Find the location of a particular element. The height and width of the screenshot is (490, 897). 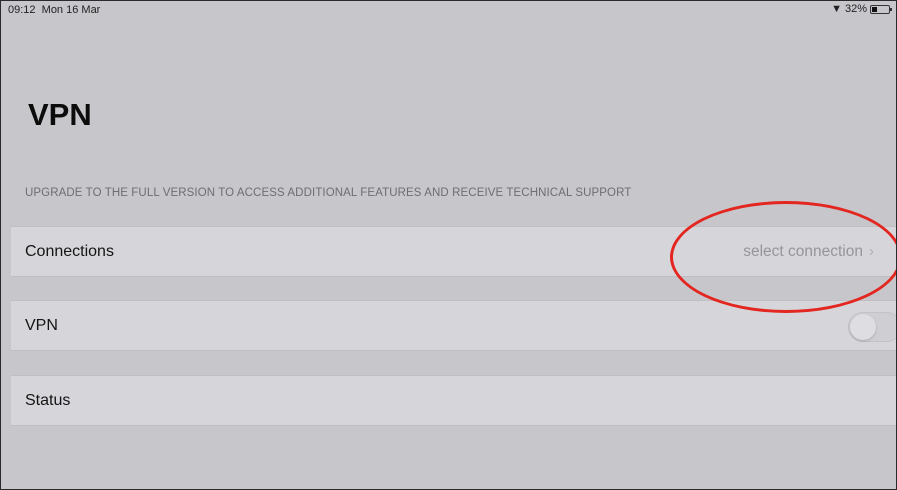

toggle-knob is located at coordinates (863, 327).